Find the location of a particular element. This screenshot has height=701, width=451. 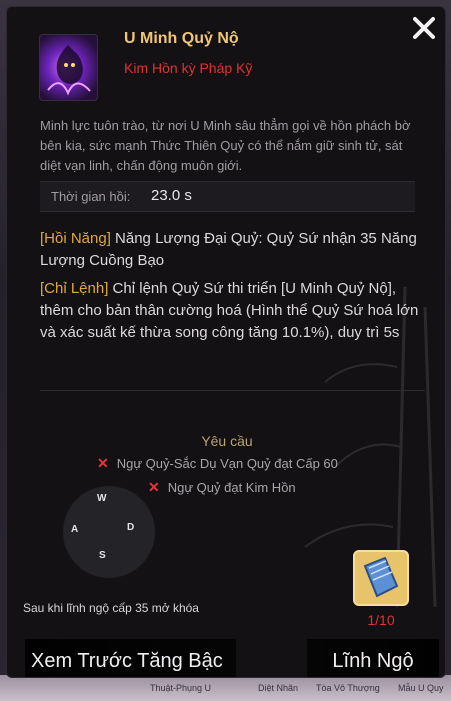

key-w: W is located at coordinates (101, 498).